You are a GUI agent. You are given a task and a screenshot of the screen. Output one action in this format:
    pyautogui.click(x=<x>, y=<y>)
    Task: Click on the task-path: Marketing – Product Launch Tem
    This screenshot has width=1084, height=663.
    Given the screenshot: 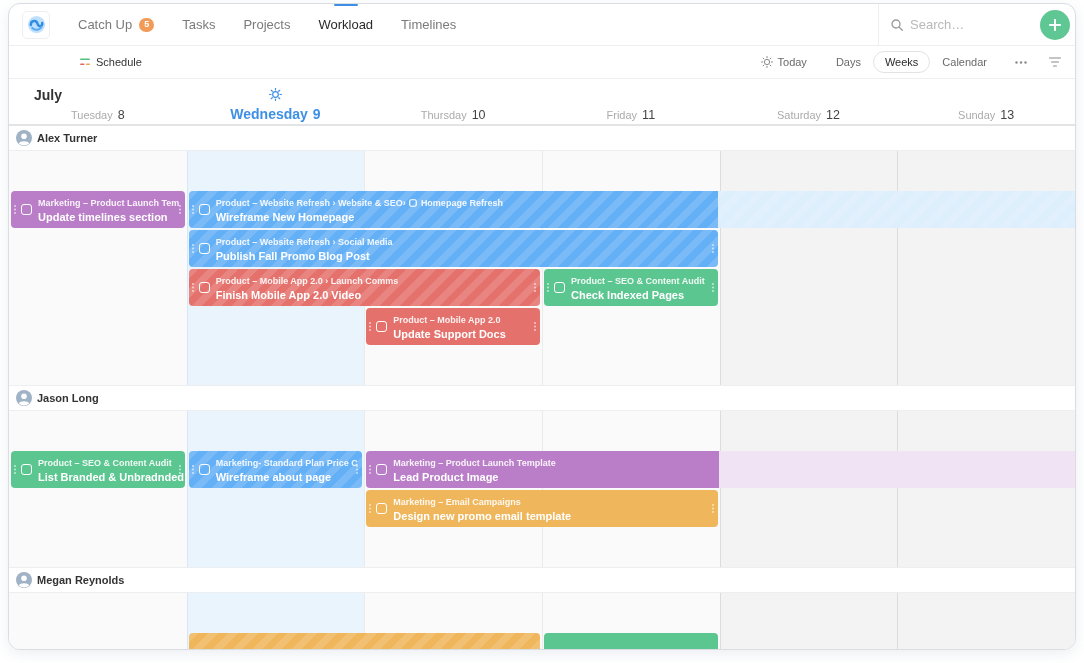 What is the action you would take?
    pyautogui.click(x=109, y=203)
    